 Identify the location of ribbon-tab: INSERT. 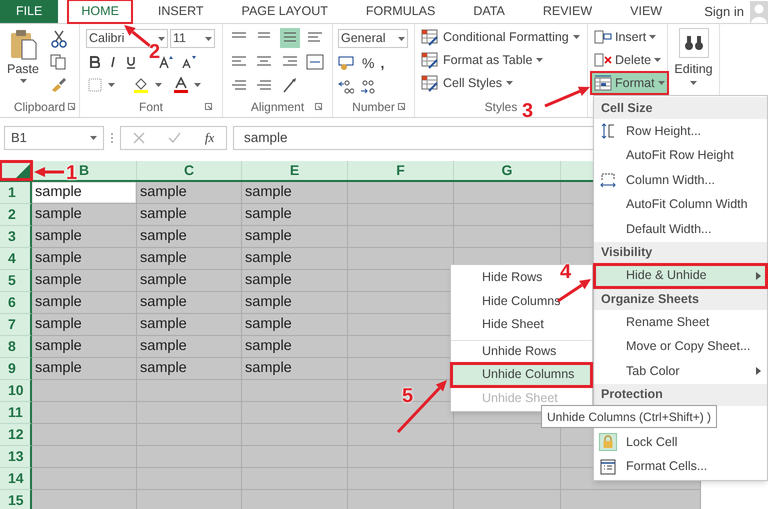
(181, 11).